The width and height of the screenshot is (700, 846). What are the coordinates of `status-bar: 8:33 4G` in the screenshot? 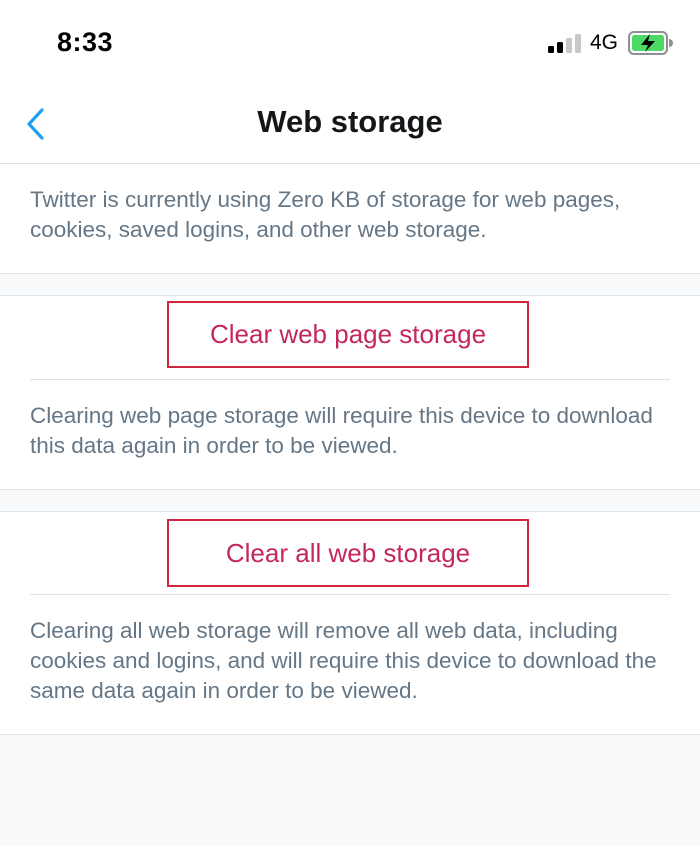 It's located at (350, 43).